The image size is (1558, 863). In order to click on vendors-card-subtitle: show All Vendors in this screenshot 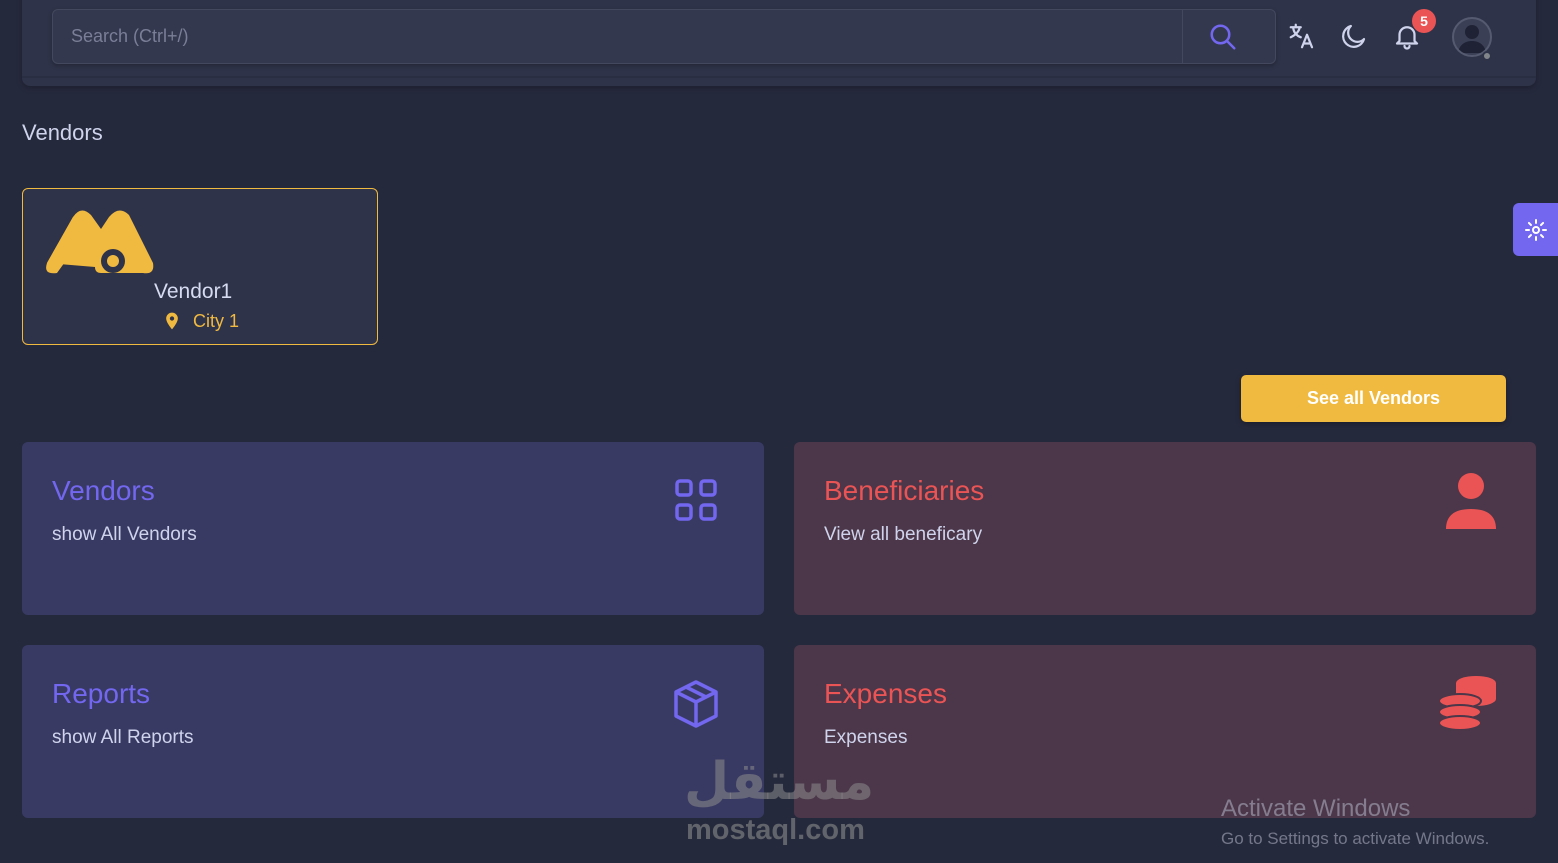, I will do `click(124, 534)`.